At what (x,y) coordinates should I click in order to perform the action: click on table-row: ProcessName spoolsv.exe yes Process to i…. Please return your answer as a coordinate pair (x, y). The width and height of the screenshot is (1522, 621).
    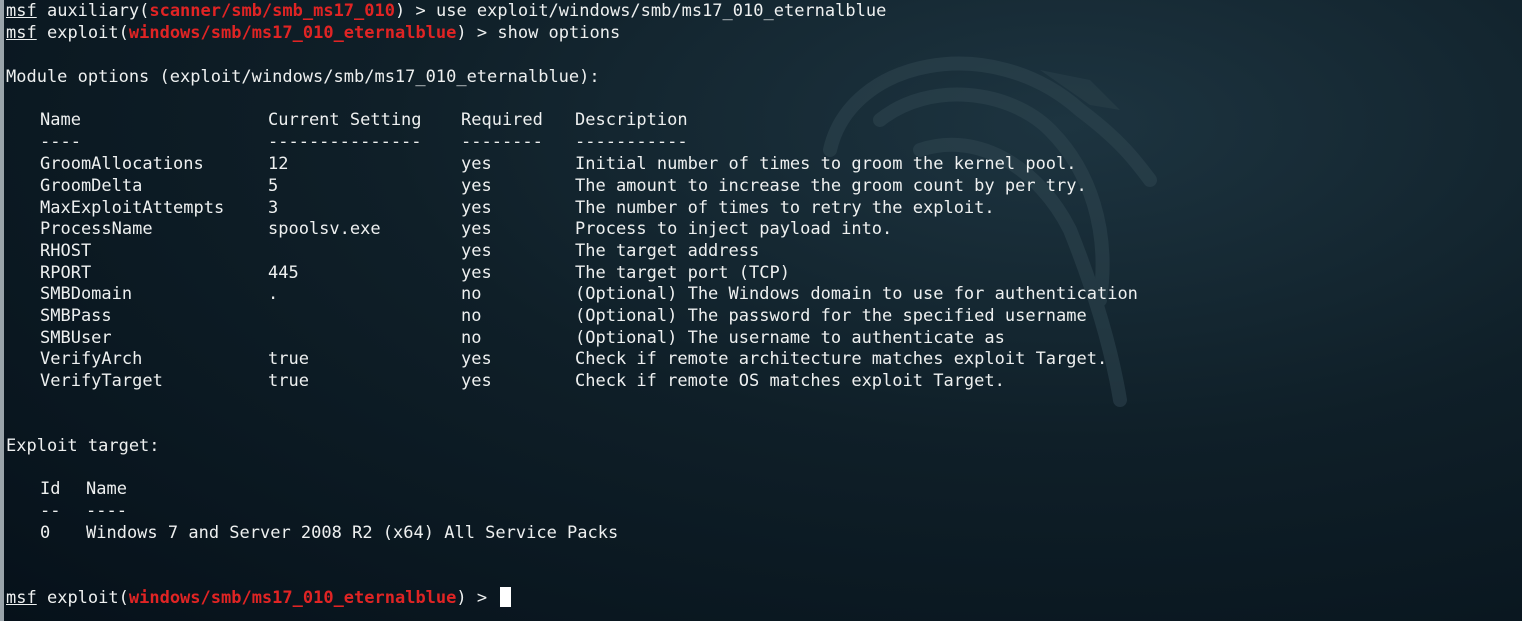
    Looking at the image, I should click on (656, 229).